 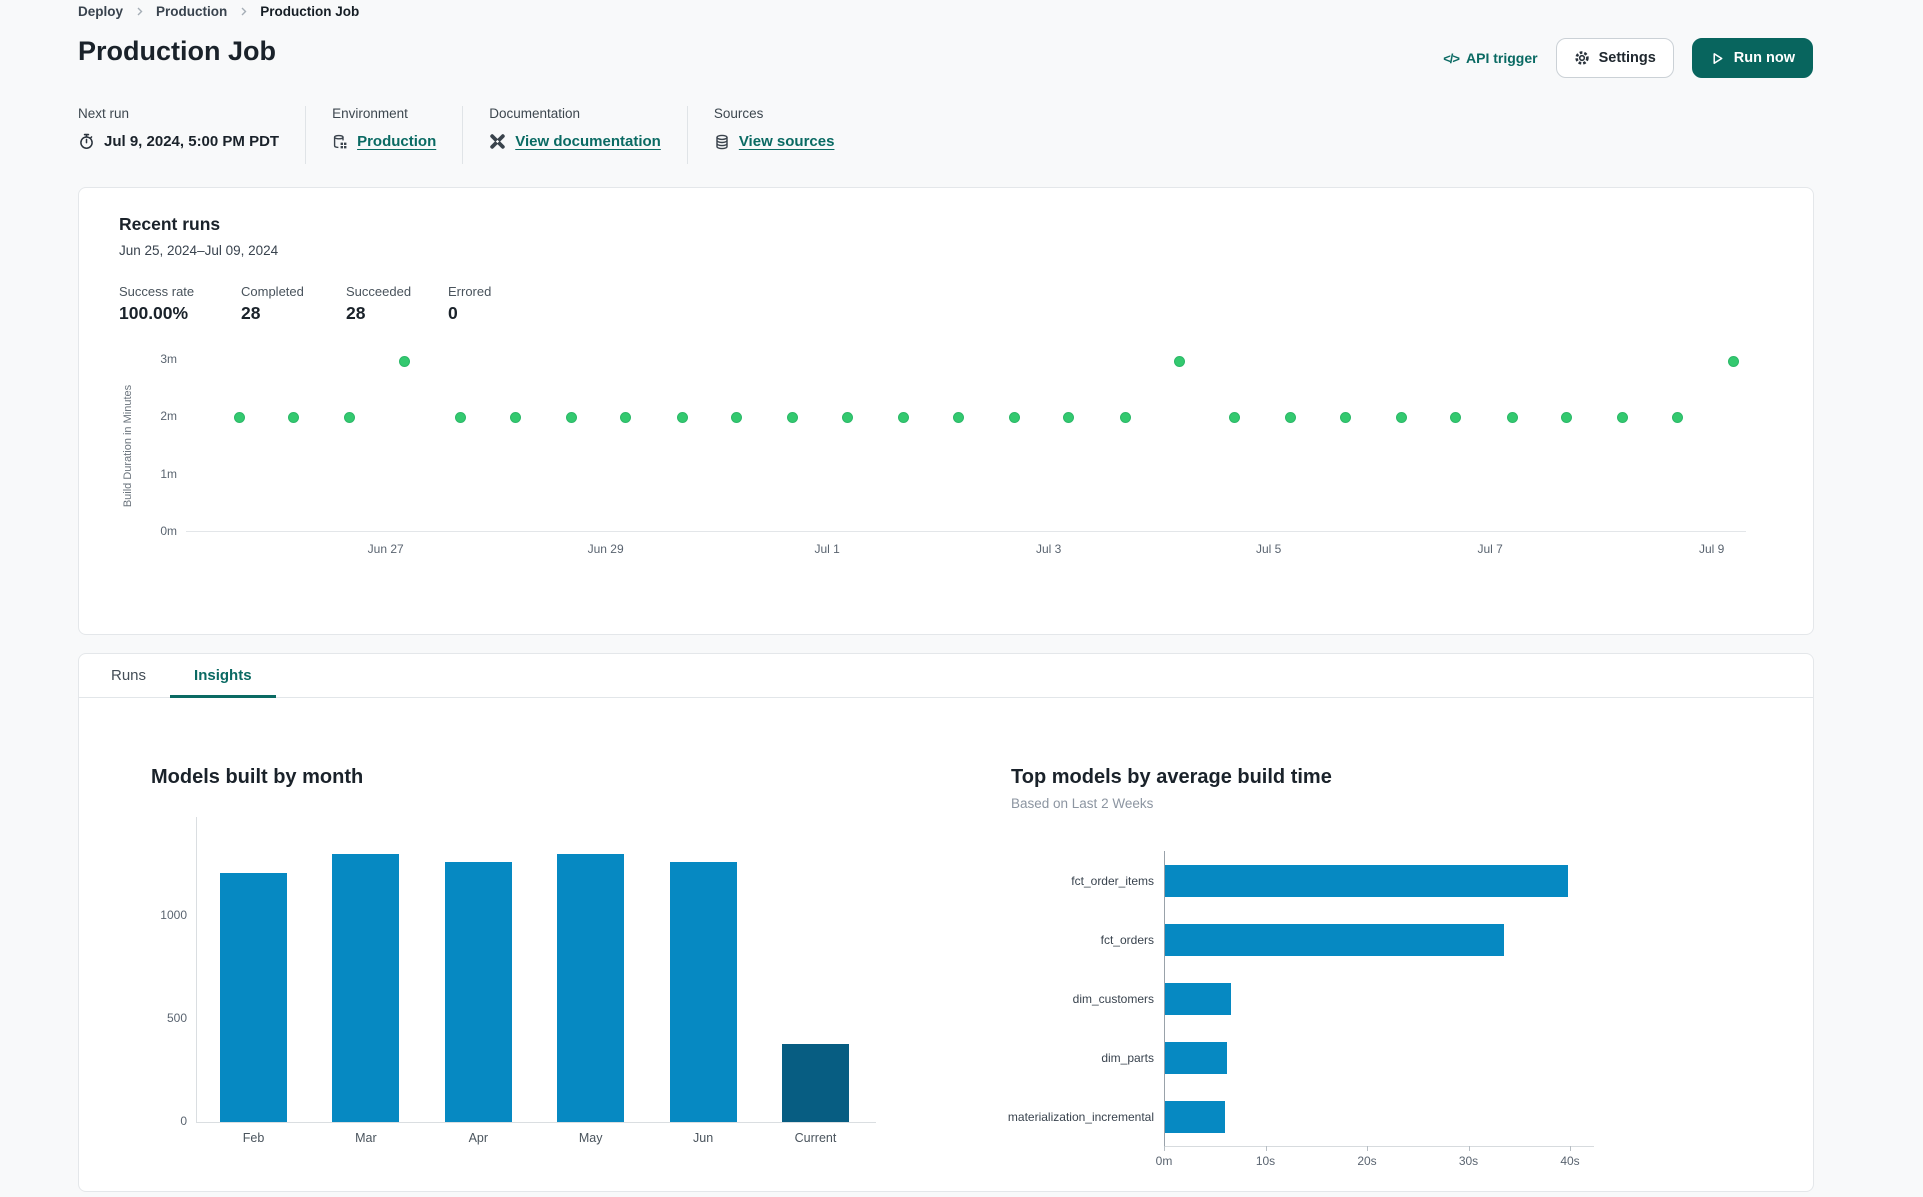 I want to click on x-category-label: Apr, so click(x=478, y=1138).